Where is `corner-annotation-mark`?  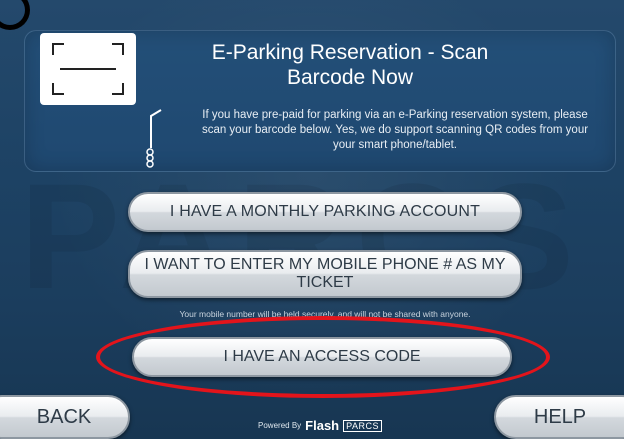
corner-annotation-mark is located at coordinates (15, 15).